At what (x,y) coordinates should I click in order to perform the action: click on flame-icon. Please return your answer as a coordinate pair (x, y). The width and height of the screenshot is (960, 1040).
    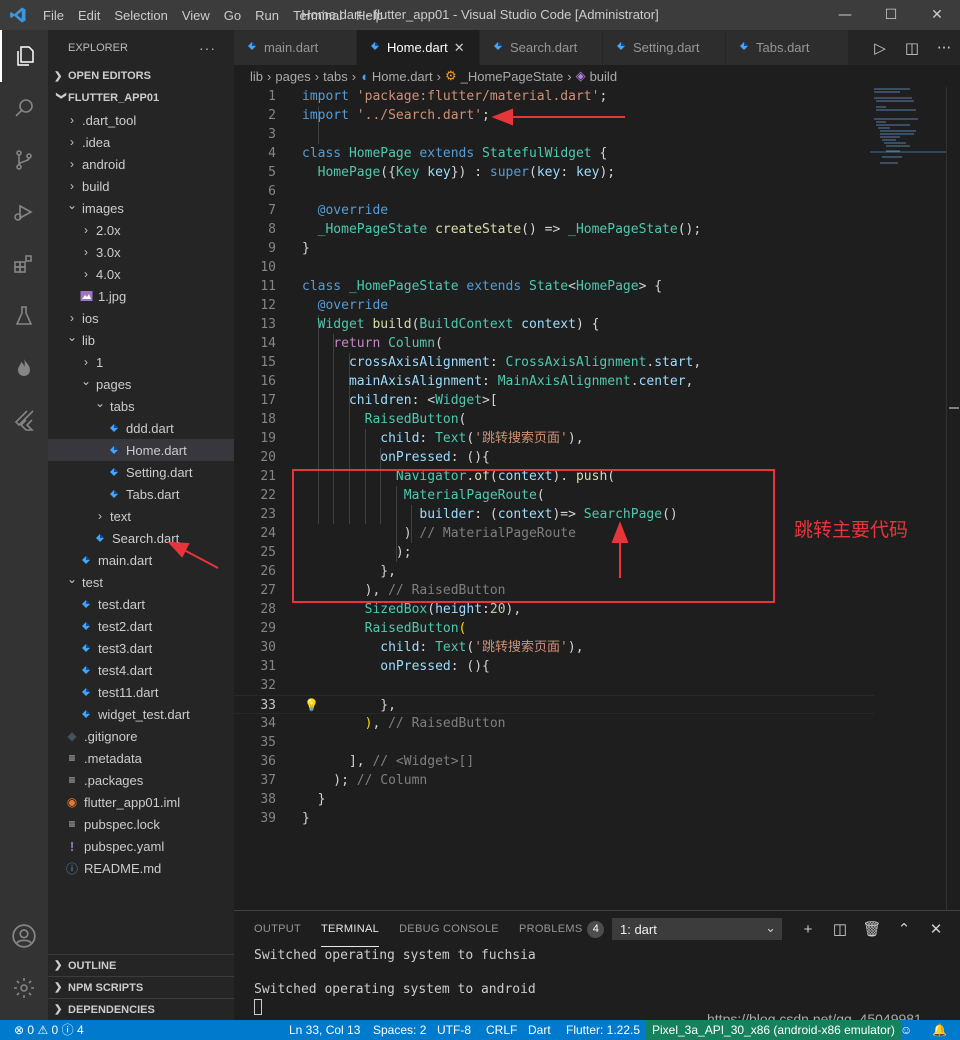
    Looking at the image, I should click on (24, 368).